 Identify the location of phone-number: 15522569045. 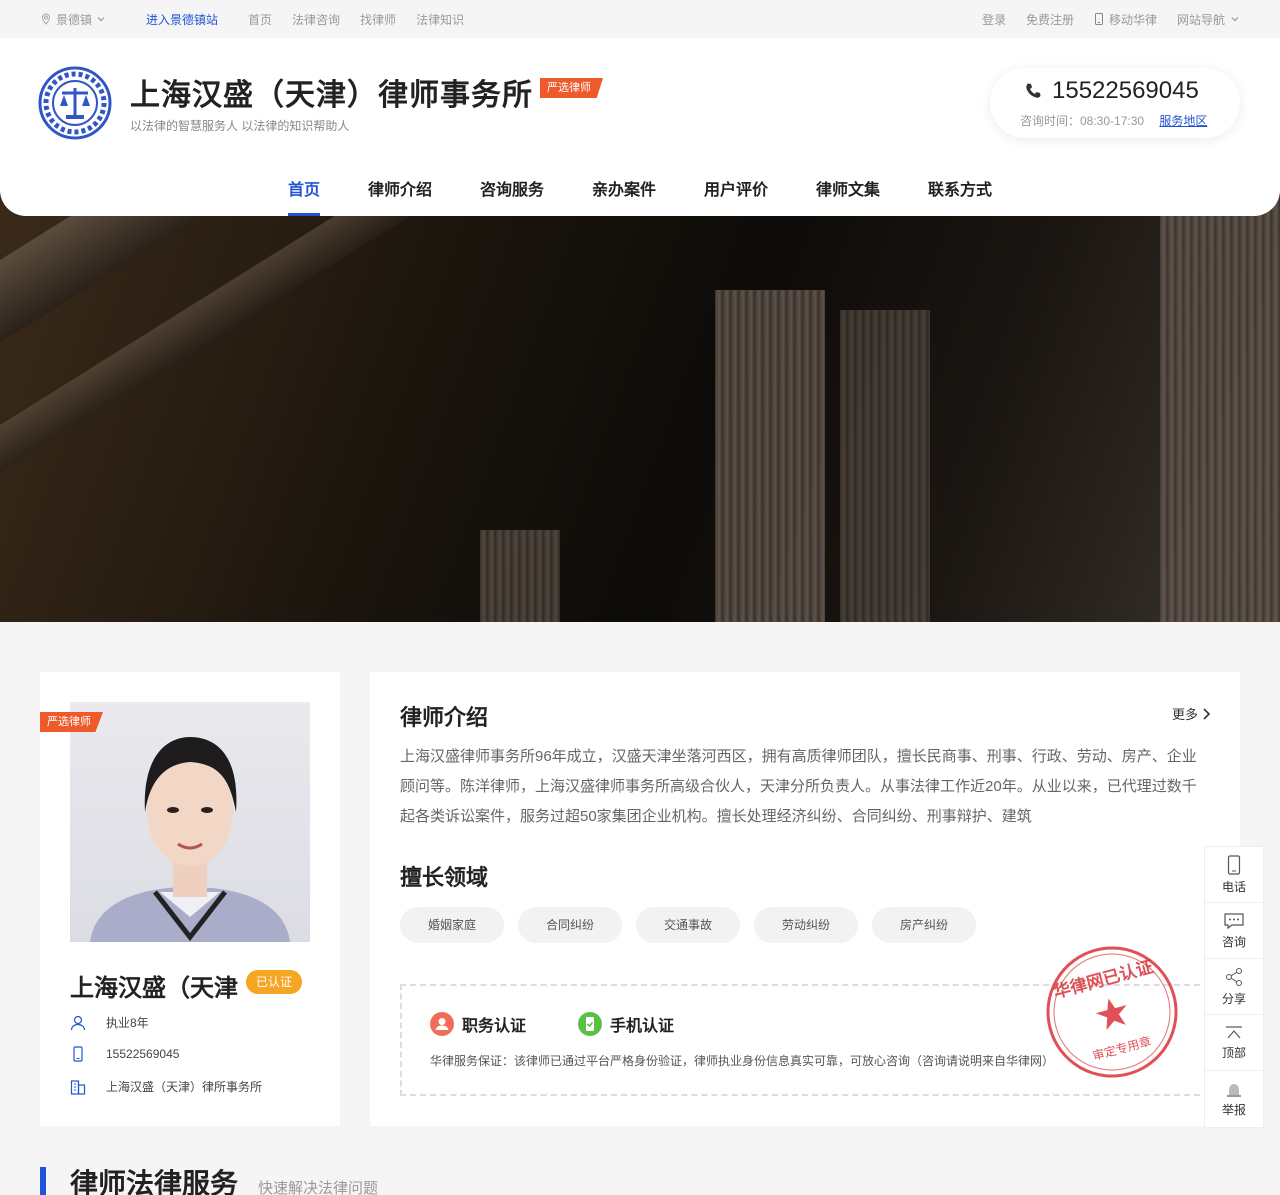
(1111, 91).